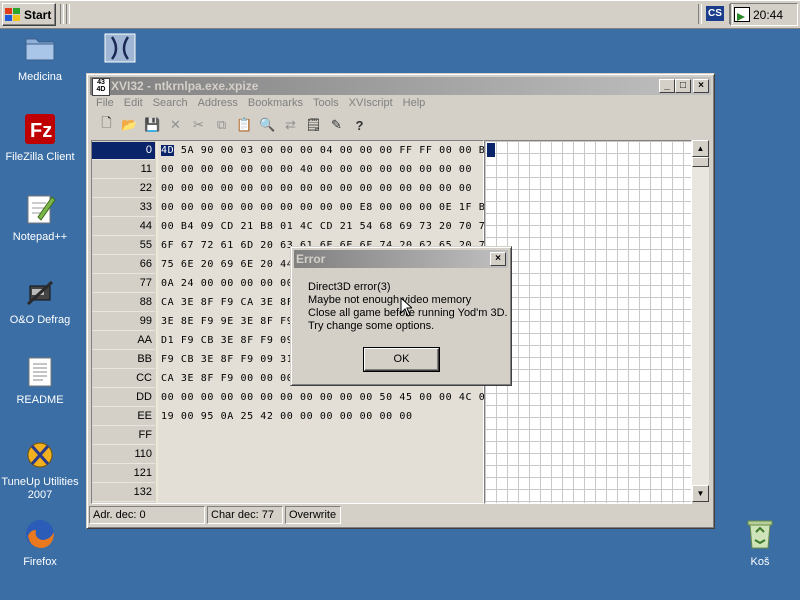 This screenshot has width=800, height=600. What do you see at coordinates (227, 283) in the screenshot?
I see `hex-row: 0A 24 00 00 00 00 00` at bounding box center [227, 283].